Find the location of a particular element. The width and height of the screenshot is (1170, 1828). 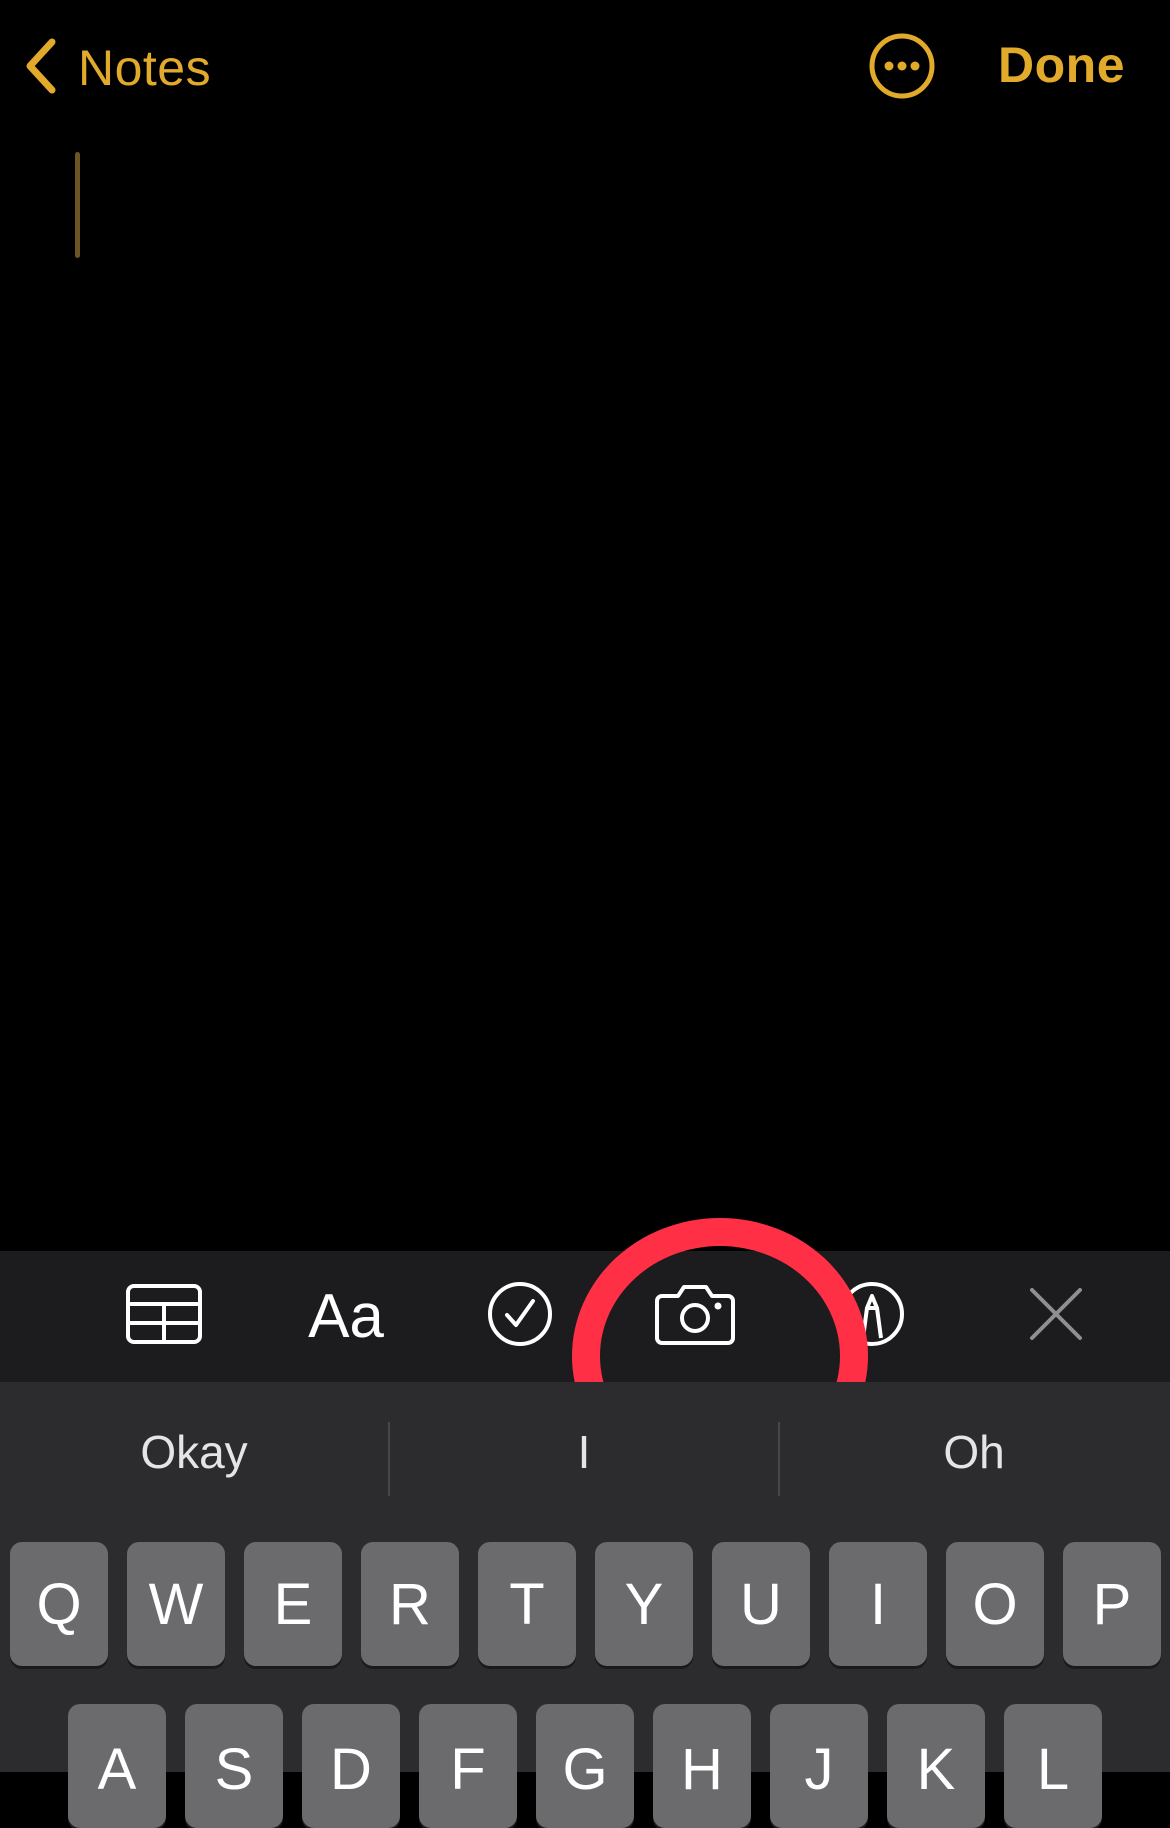

camera-button is located at coordinates (695, 1316).